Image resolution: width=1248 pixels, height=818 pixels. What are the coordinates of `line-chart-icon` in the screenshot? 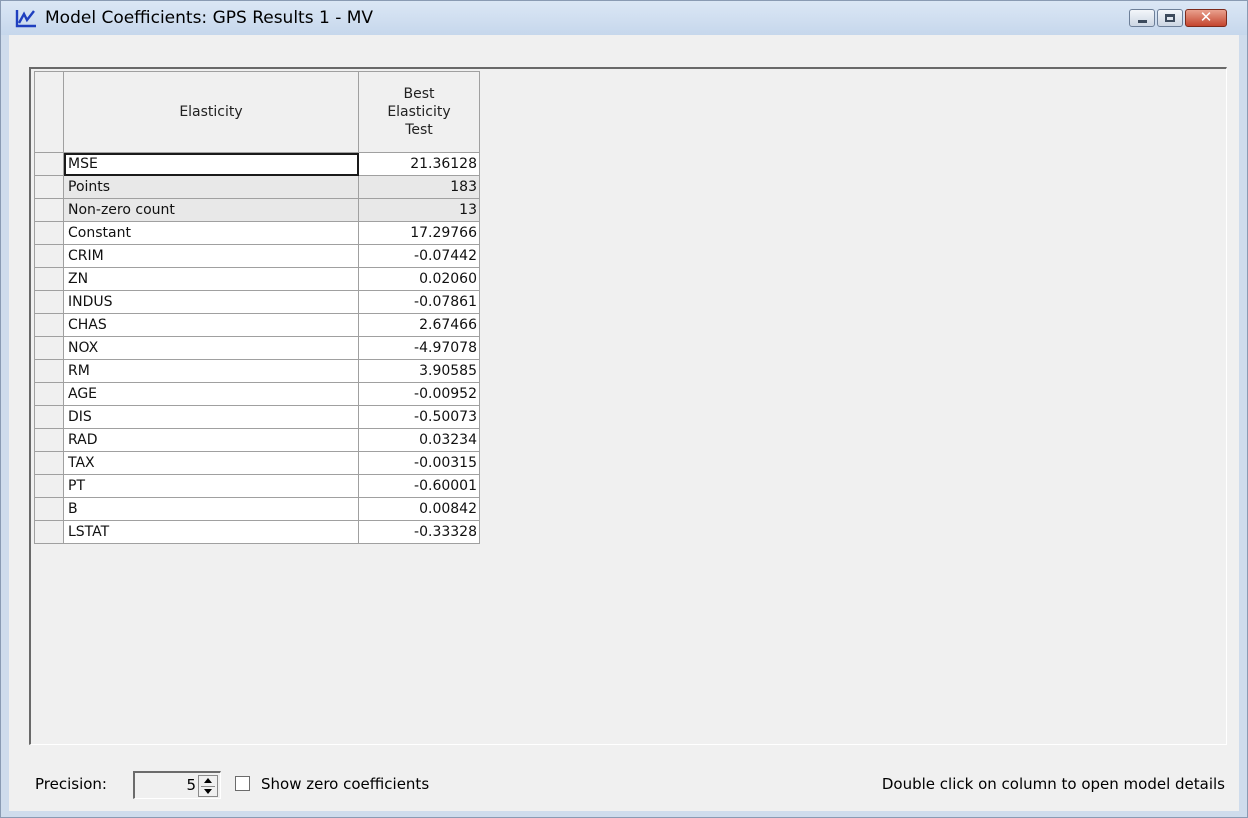 It's located at (25, 19).